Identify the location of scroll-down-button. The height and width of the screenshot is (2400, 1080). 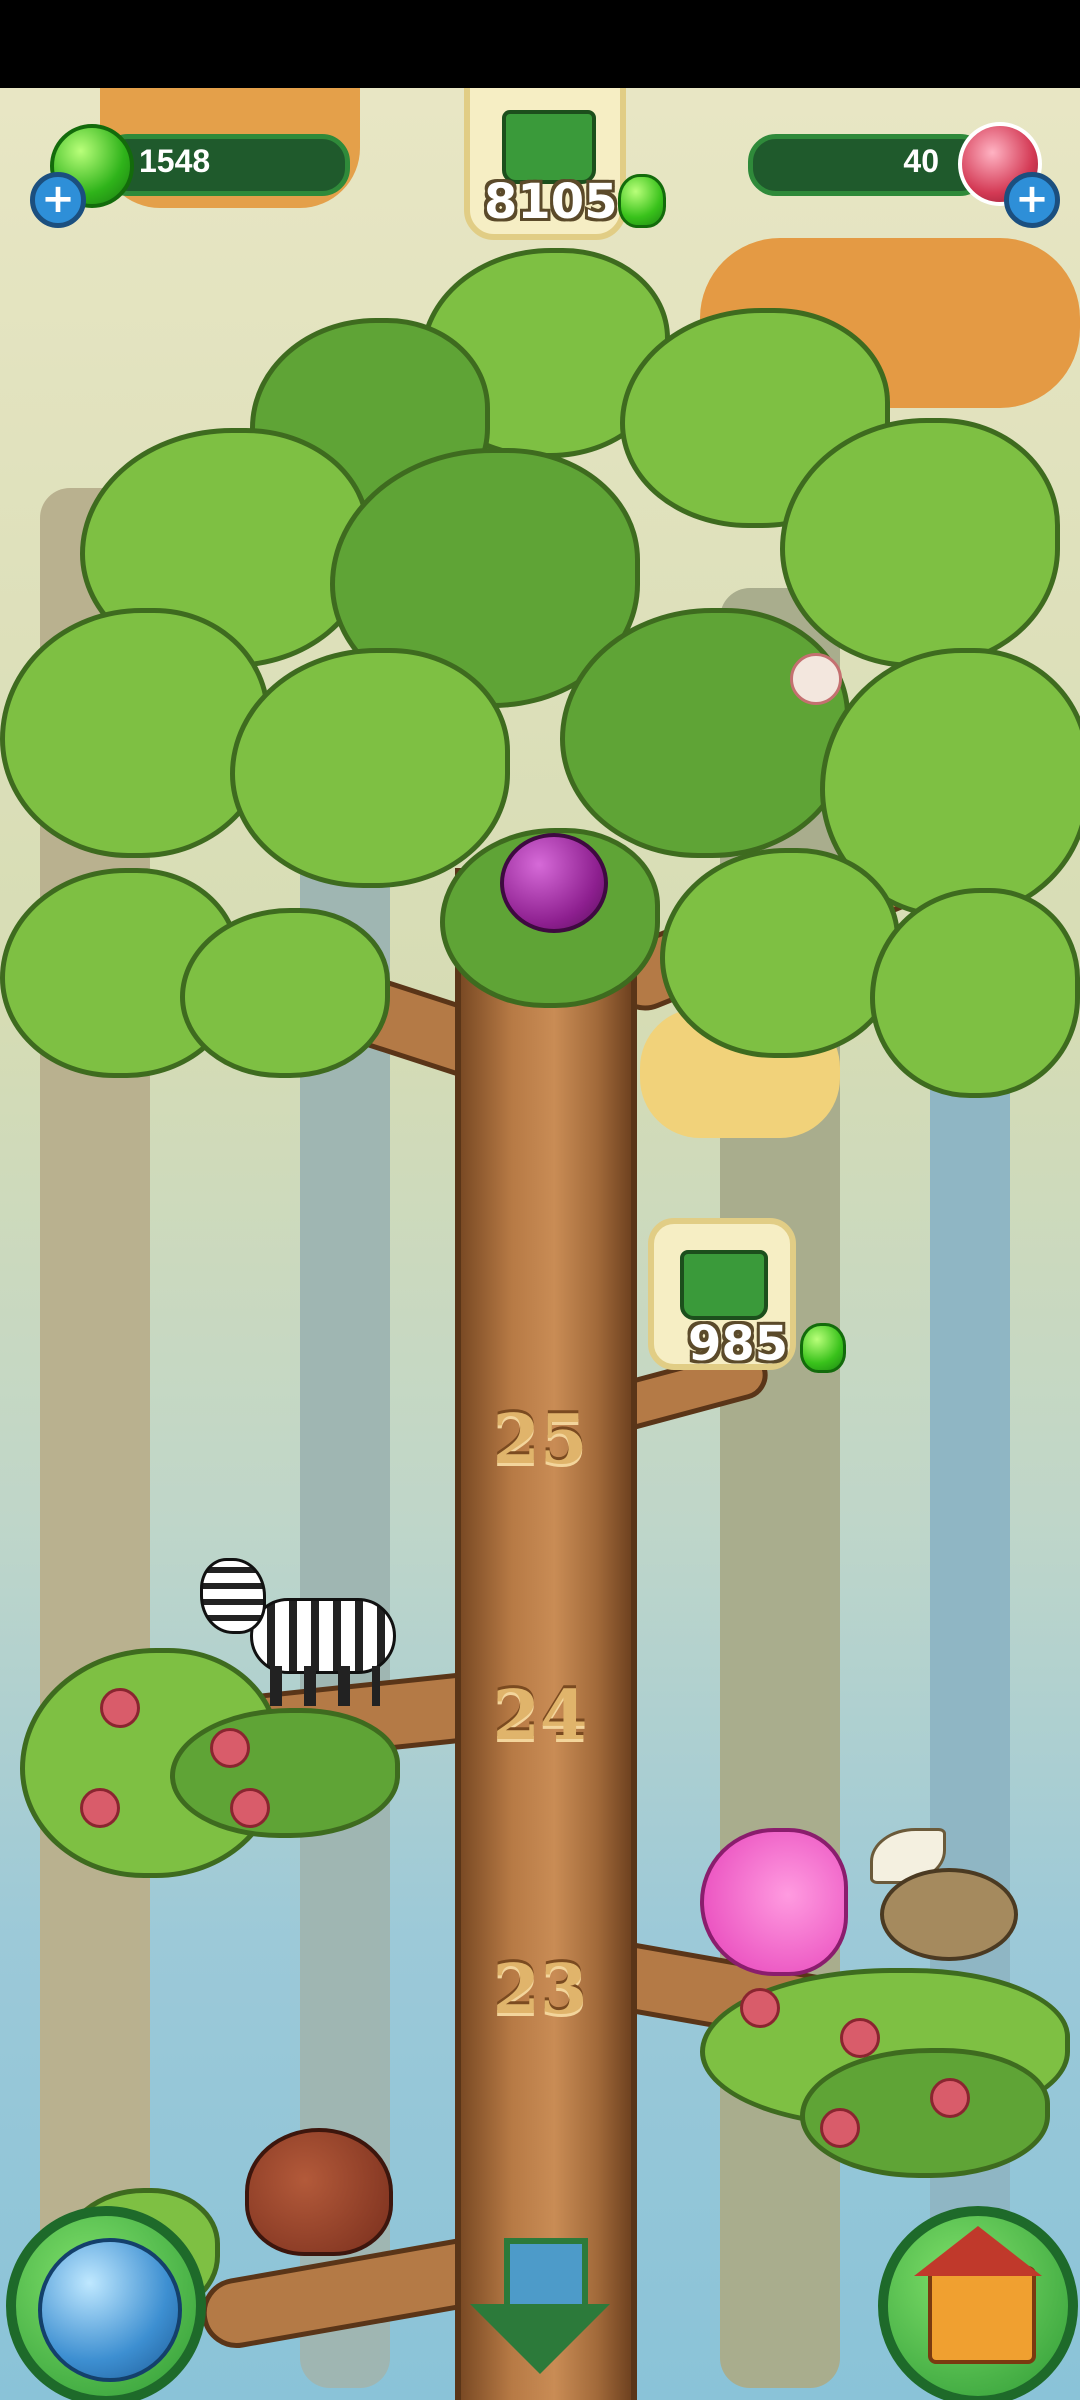
(540, 2313).